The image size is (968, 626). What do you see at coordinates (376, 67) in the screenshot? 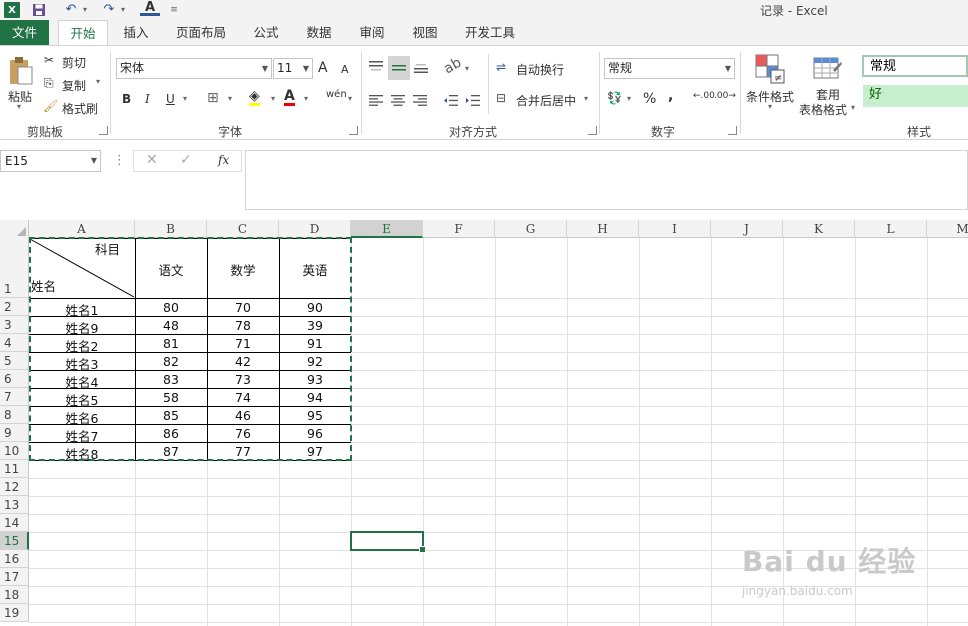
I see `align-top-icon` at bounding box center [376, 67].